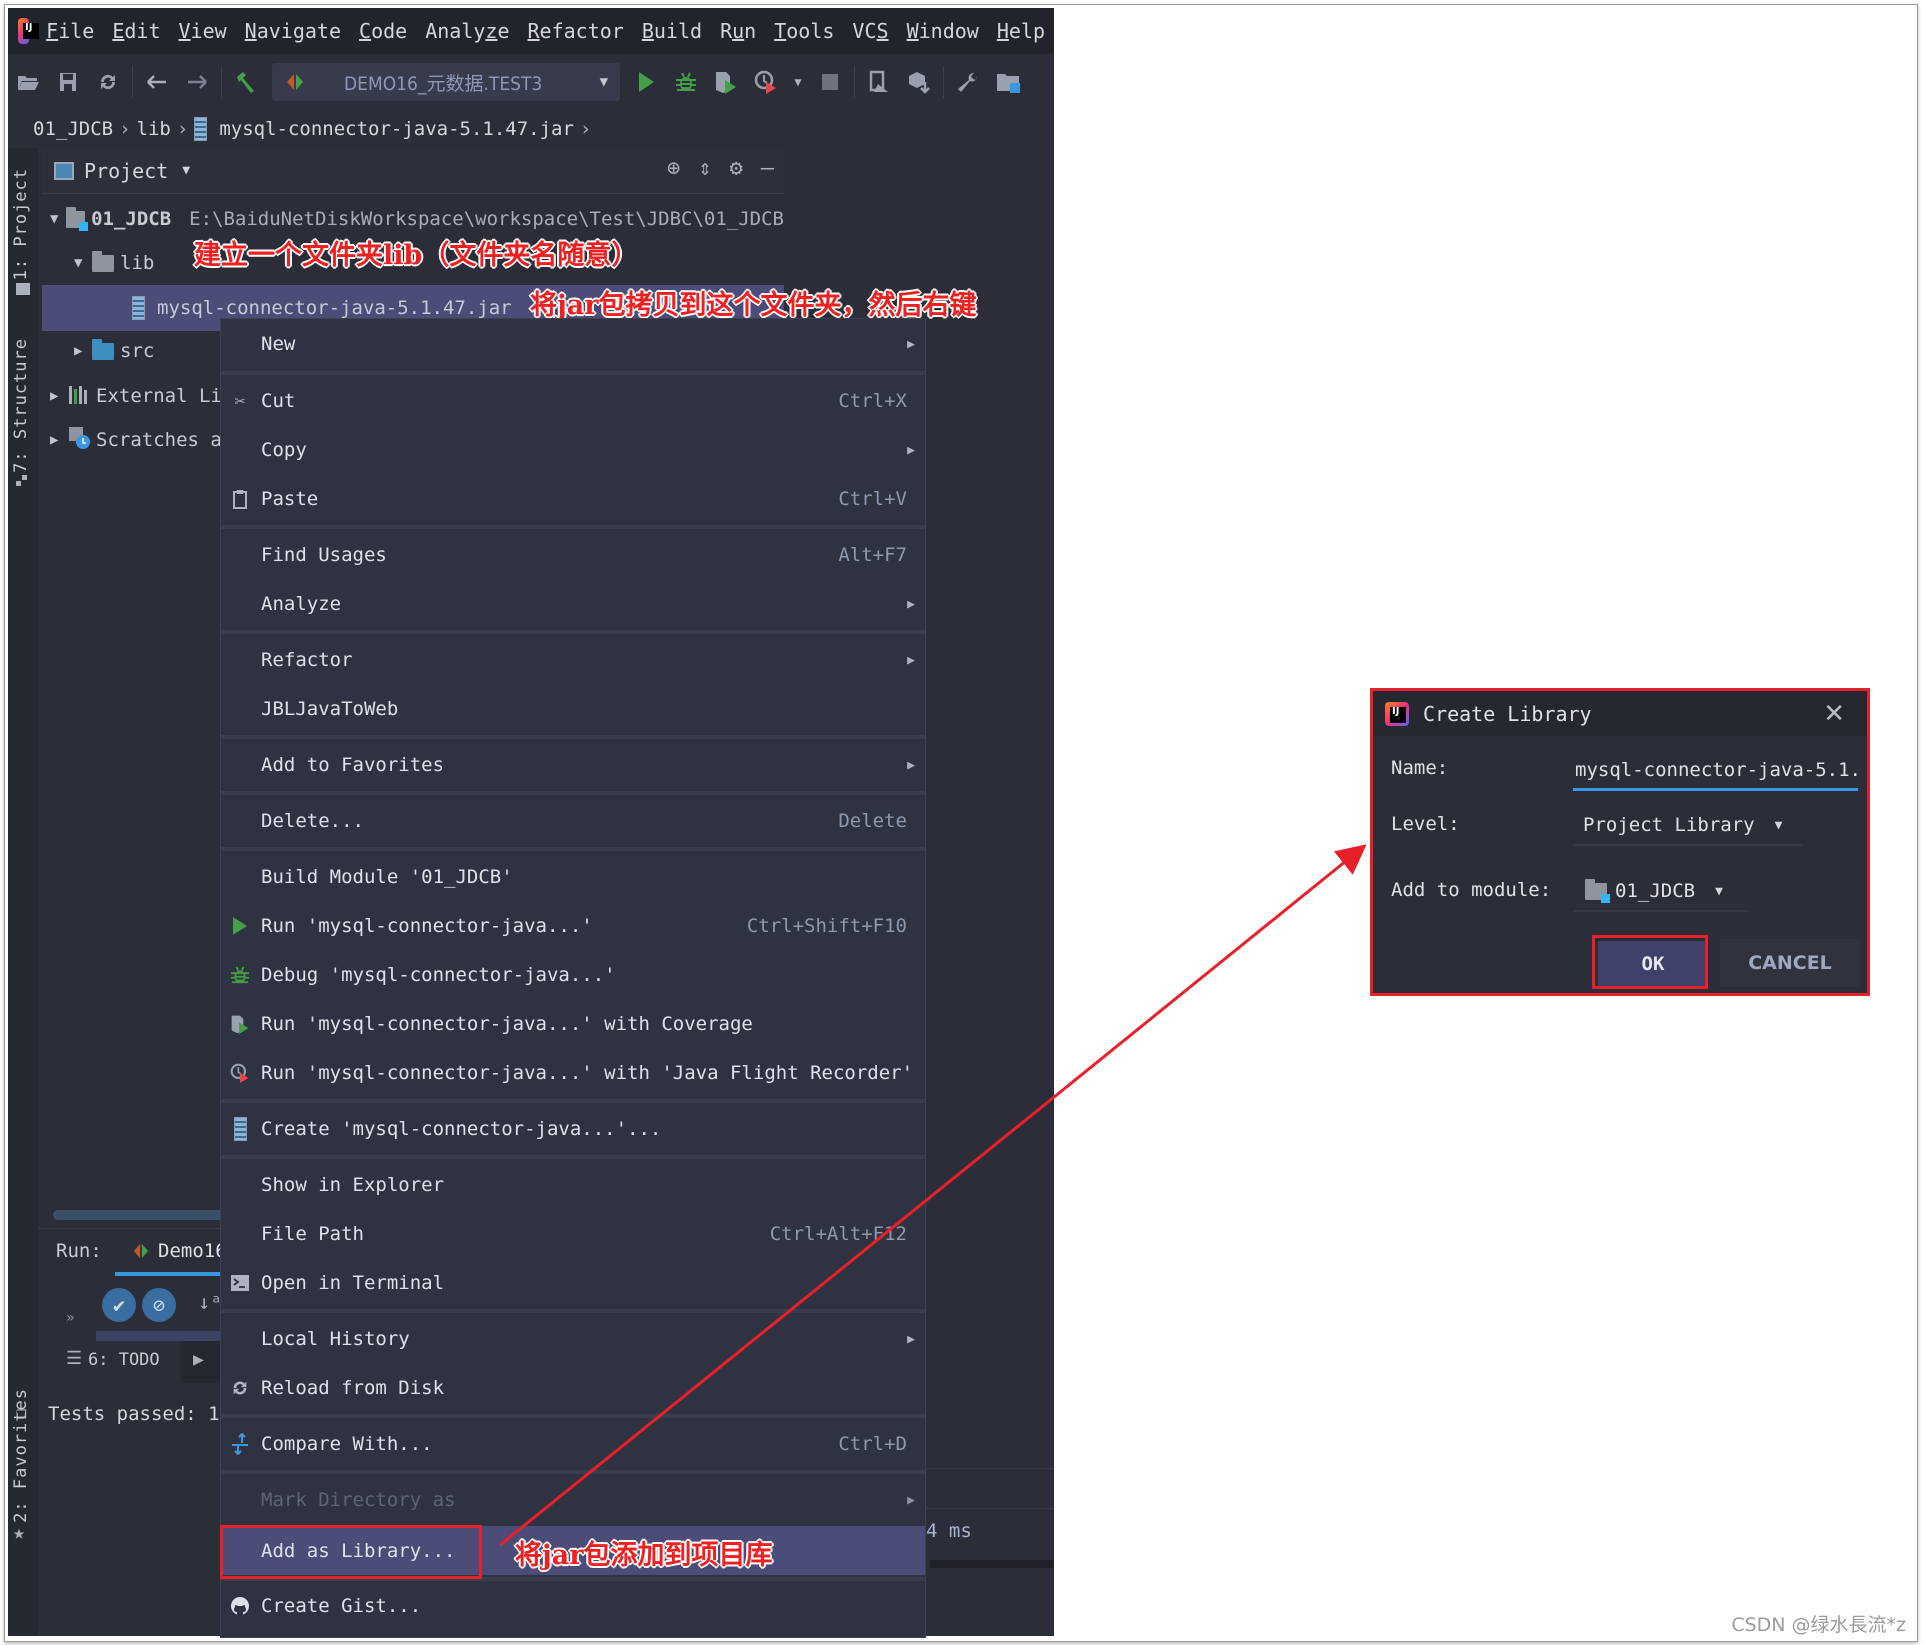 This screenshot has height=1645, width=1924. Describe the element at coordinates (210, 1302) in the screenshot. I see `sort-alphabetically-icon: ↓ᵃ` at that location.